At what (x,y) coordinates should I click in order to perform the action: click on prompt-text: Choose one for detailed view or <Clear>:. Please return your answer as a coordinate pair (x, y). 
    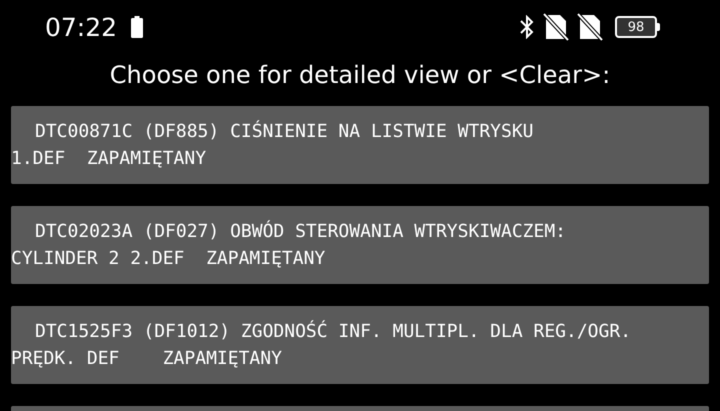
    Looking at the image, I should click on (360, 75).